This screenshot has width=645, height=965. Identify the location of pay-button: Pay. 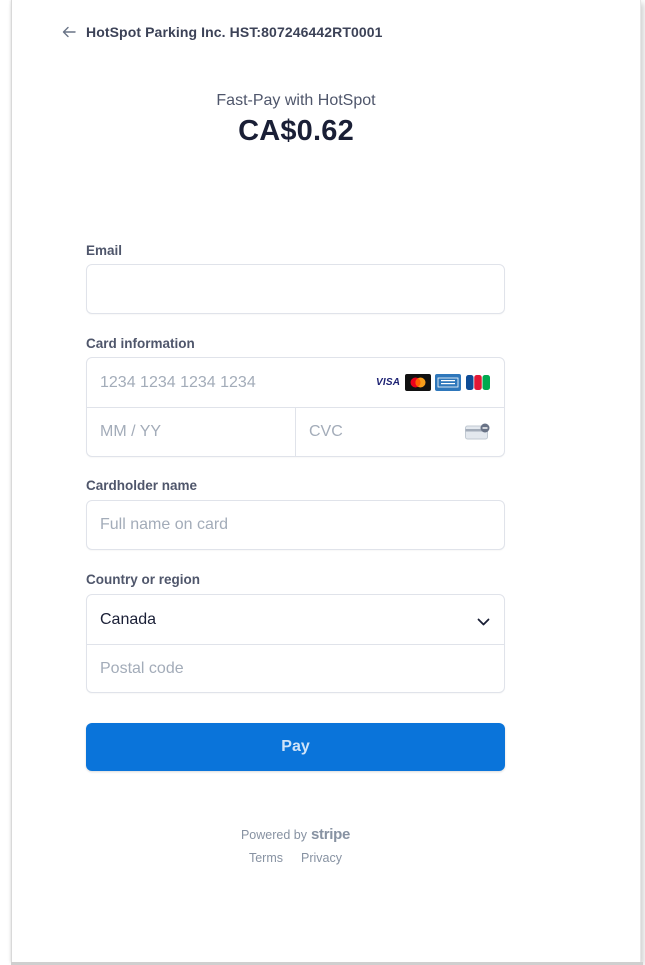
(295, 747).